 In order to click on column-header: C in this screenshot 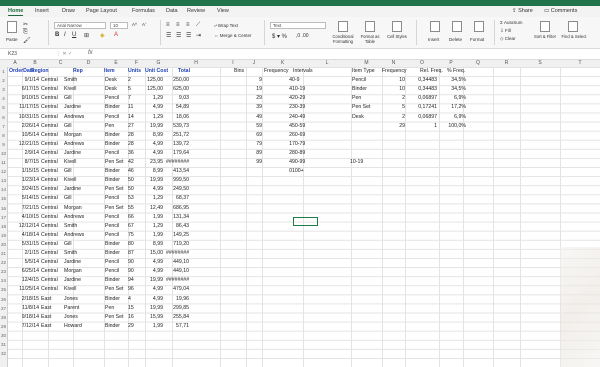, I will do `click(60, 63)`.